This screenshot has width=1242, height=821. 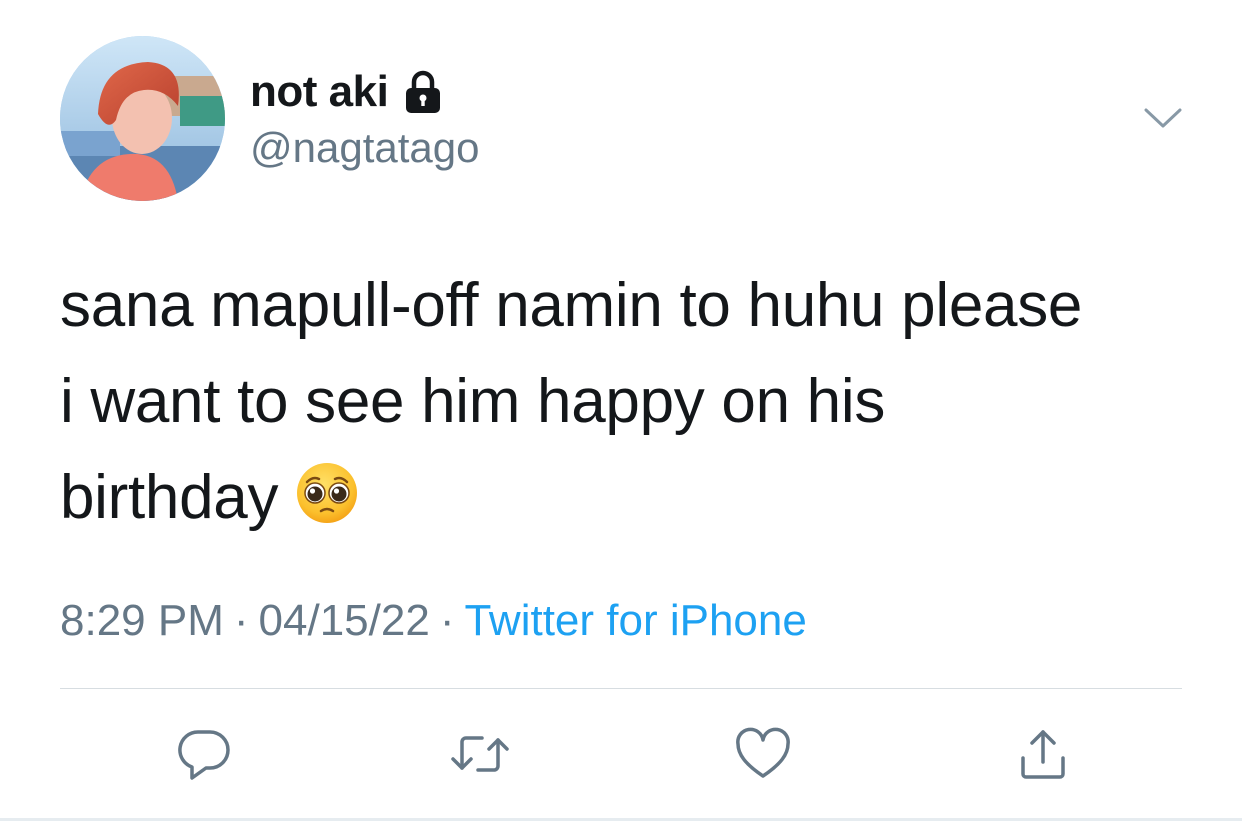 I want to click on tweet-text-fragment: birthday, so click(x=169, y=497).